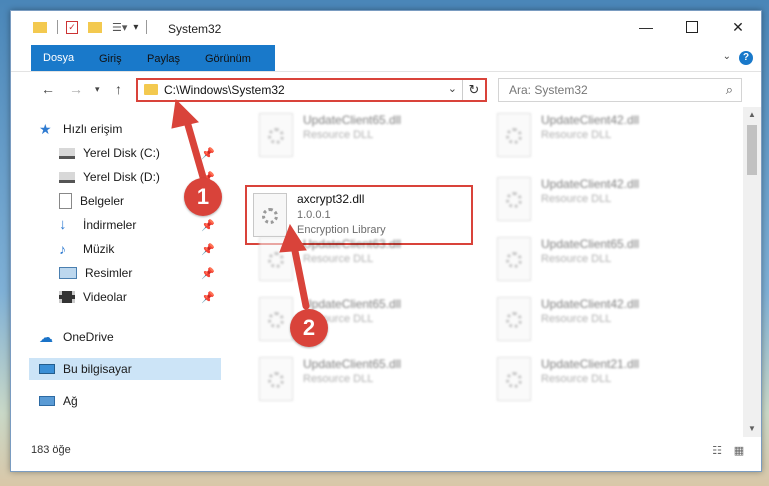  I want to click on nav-item-quick-access: ★ Hızlı erişim, so click(130, 129).